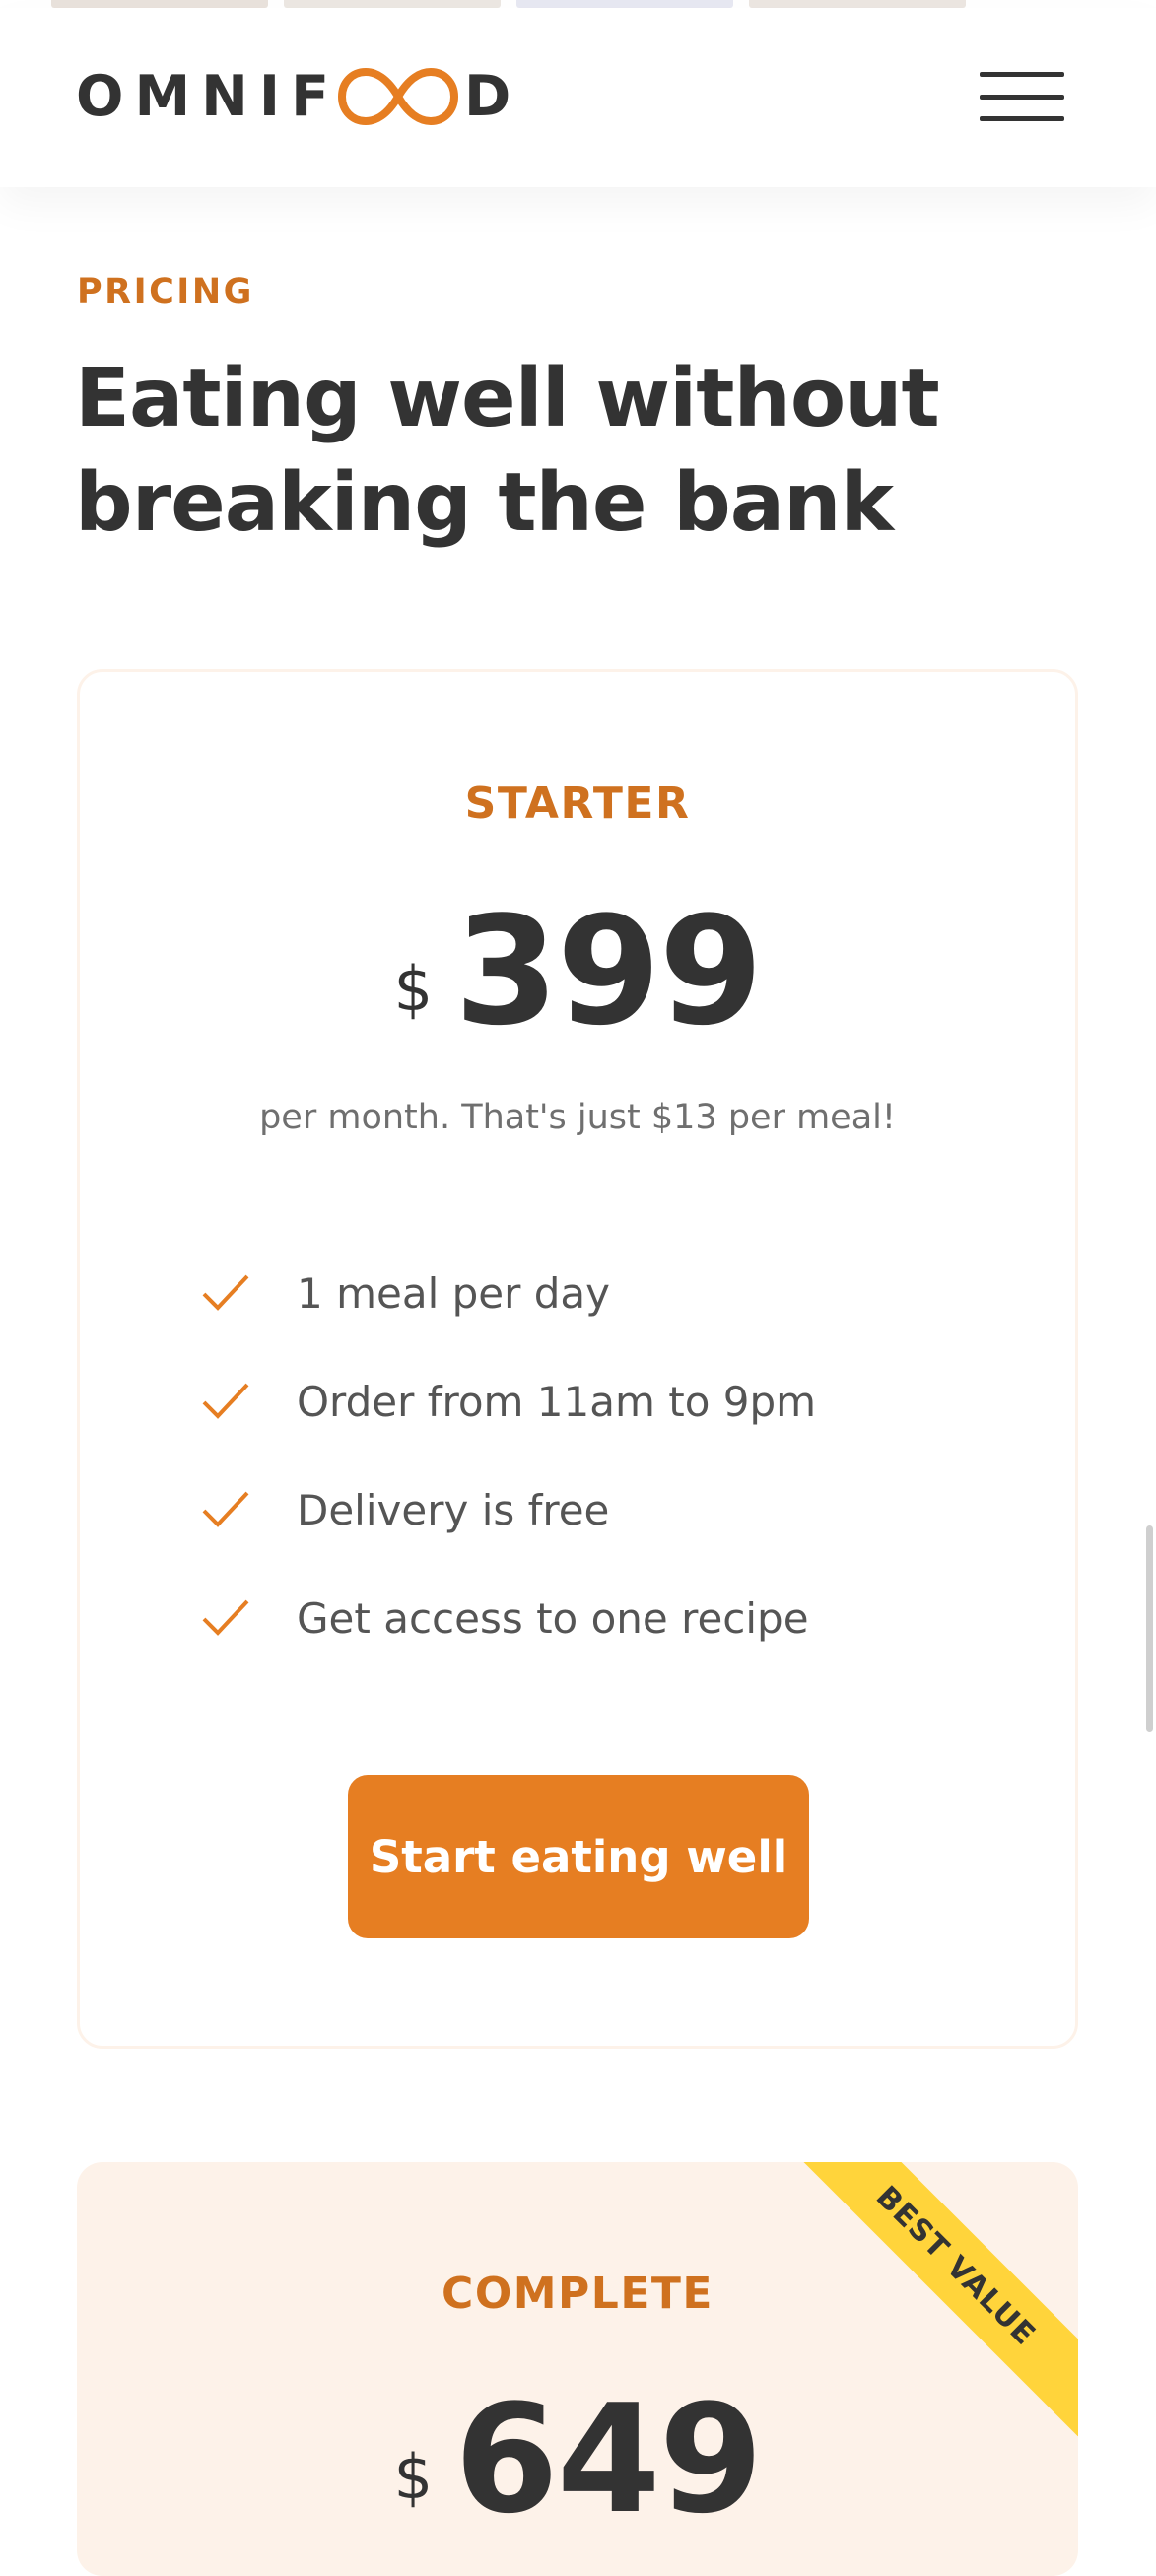 This screenshot has width=1156, height=2576. Describe the element at coordinates (577, 804) in the screenshot. I see `plan-name: STARTER` at that location.